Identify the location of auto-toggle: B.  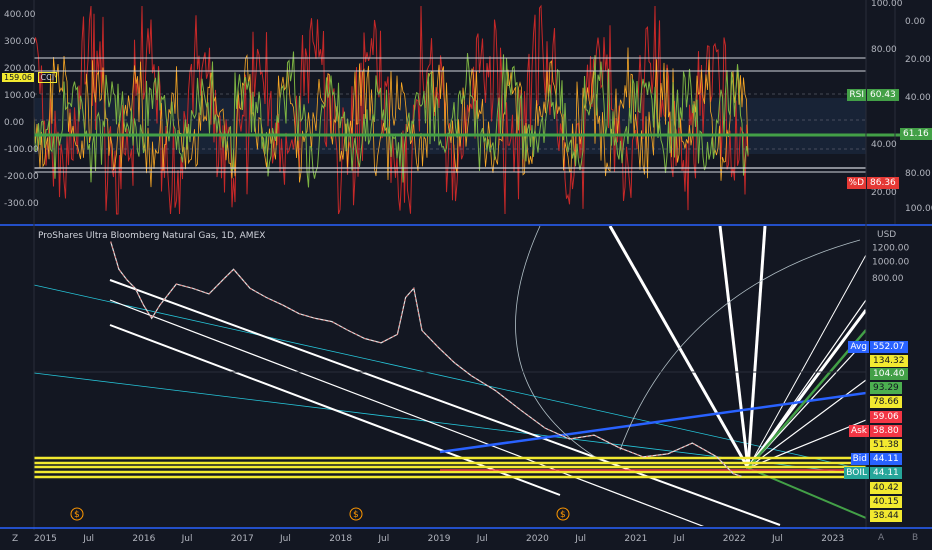
(915, 538).